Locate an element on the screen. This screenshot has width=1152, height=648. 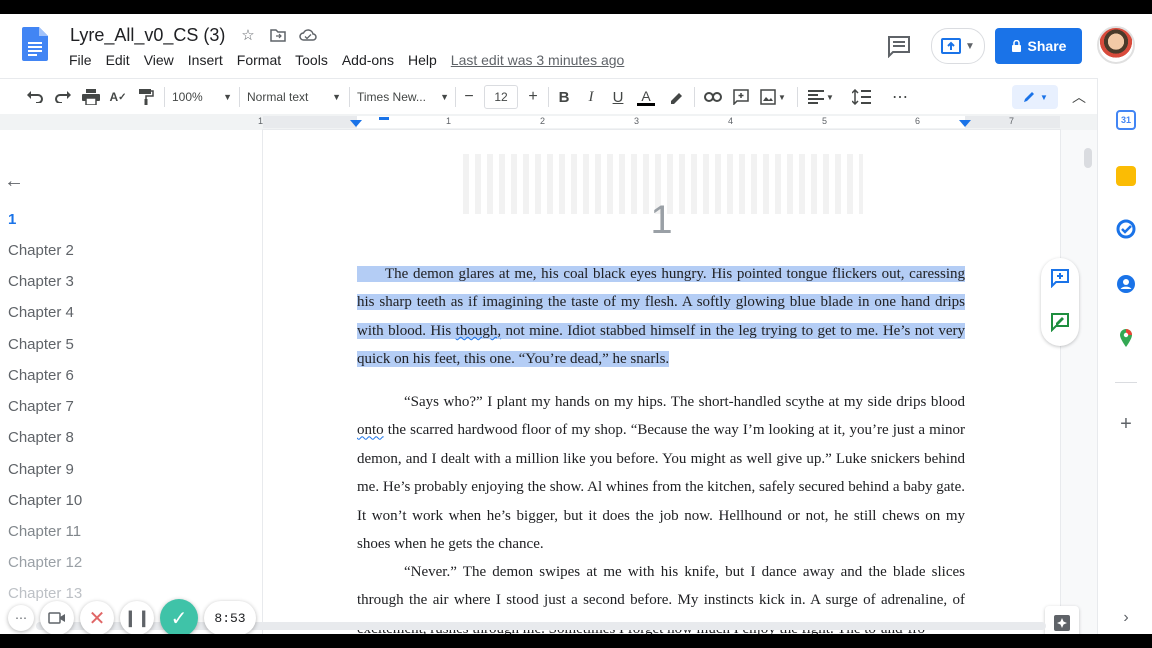
print-icon is located at coordinates (91, 97).